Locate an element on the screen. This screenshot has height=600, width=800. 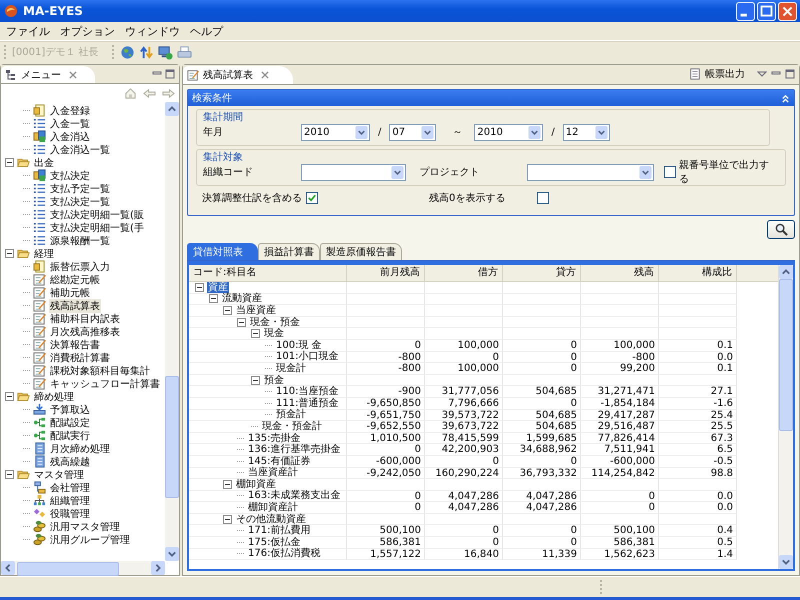
report-tab: 製造原価報告書 is located at coordinates (361, 251).